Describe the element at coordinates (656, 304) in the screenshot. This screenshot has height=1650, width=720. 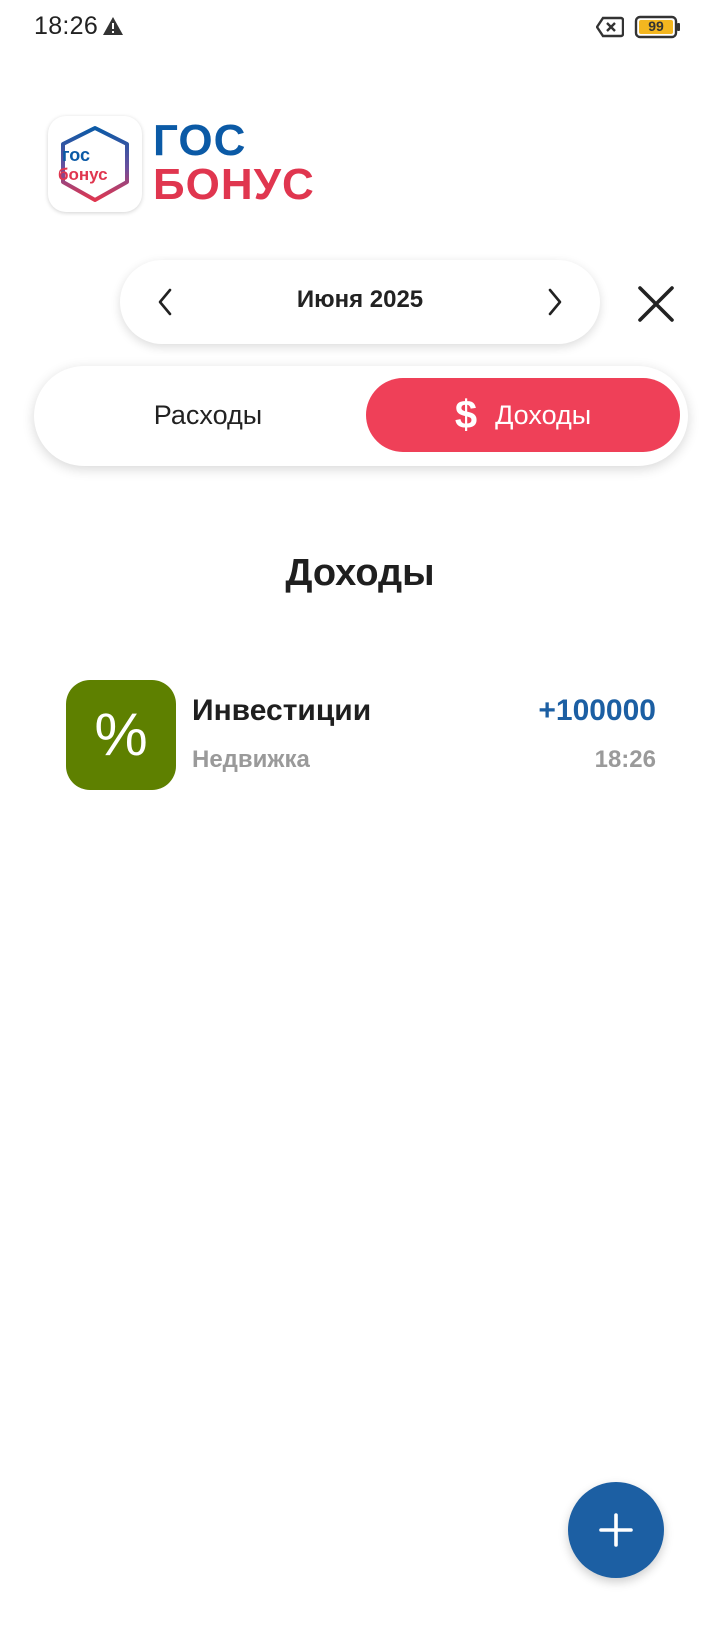
I see `close-icon` at that location.